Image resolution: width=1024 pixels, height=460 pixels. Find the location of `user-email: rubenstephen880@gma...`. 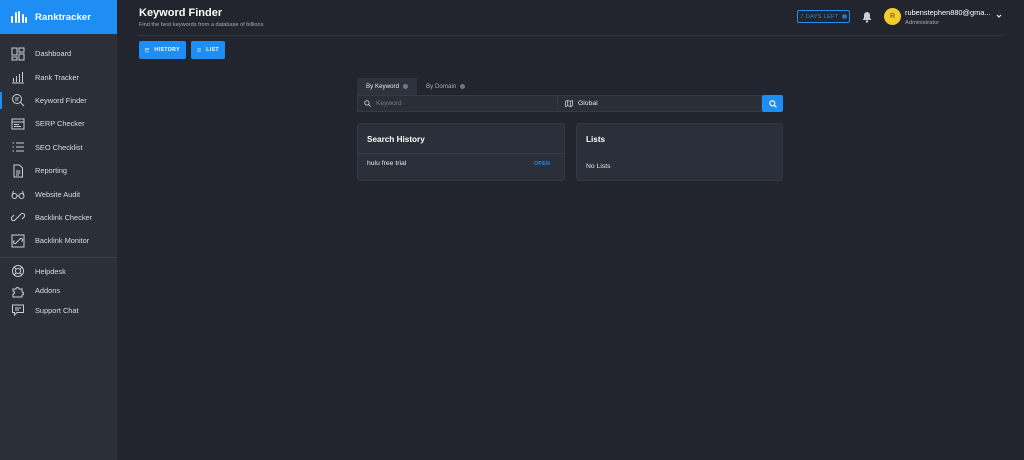

user-email: rubenstephen880@gma... is located at coordinates (948, 12).